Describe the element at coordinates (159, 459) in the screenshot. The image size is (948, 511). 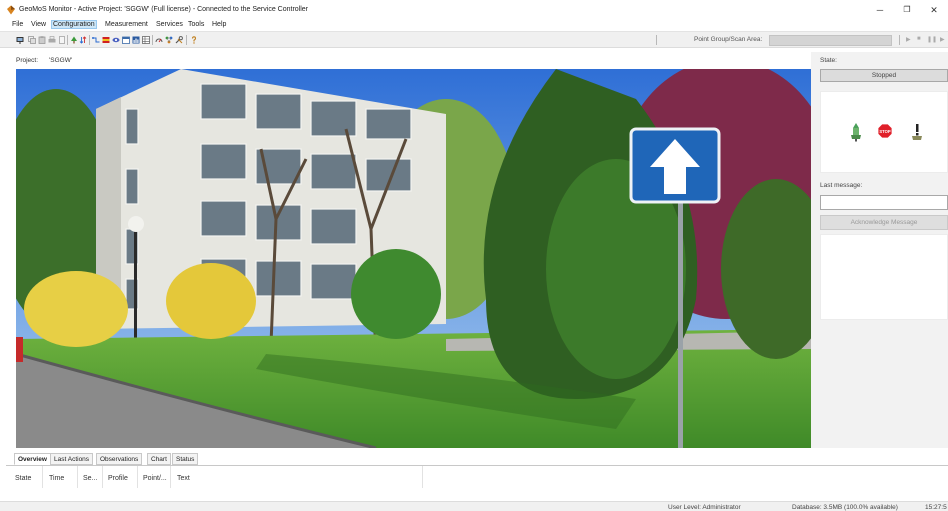
I see `tab-chart: Chart` at that location.